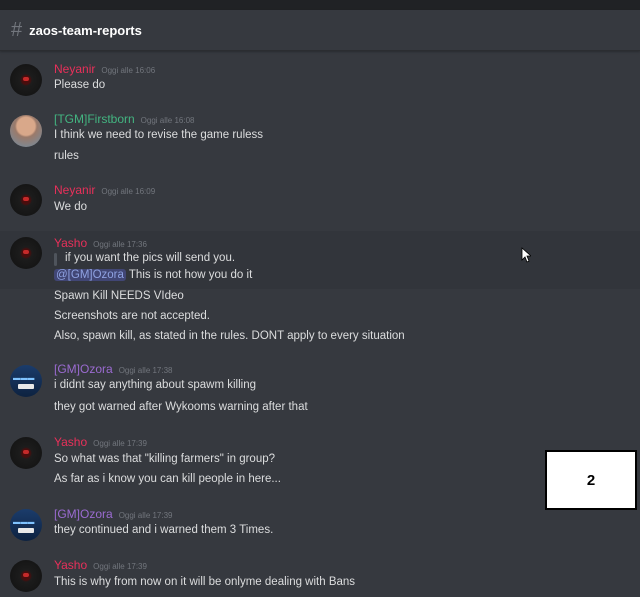 The height and width of the screenshot is (597, 640). I want to click on message-text: Spawn Kill NEEDS VIdeo, so click(119, 296).